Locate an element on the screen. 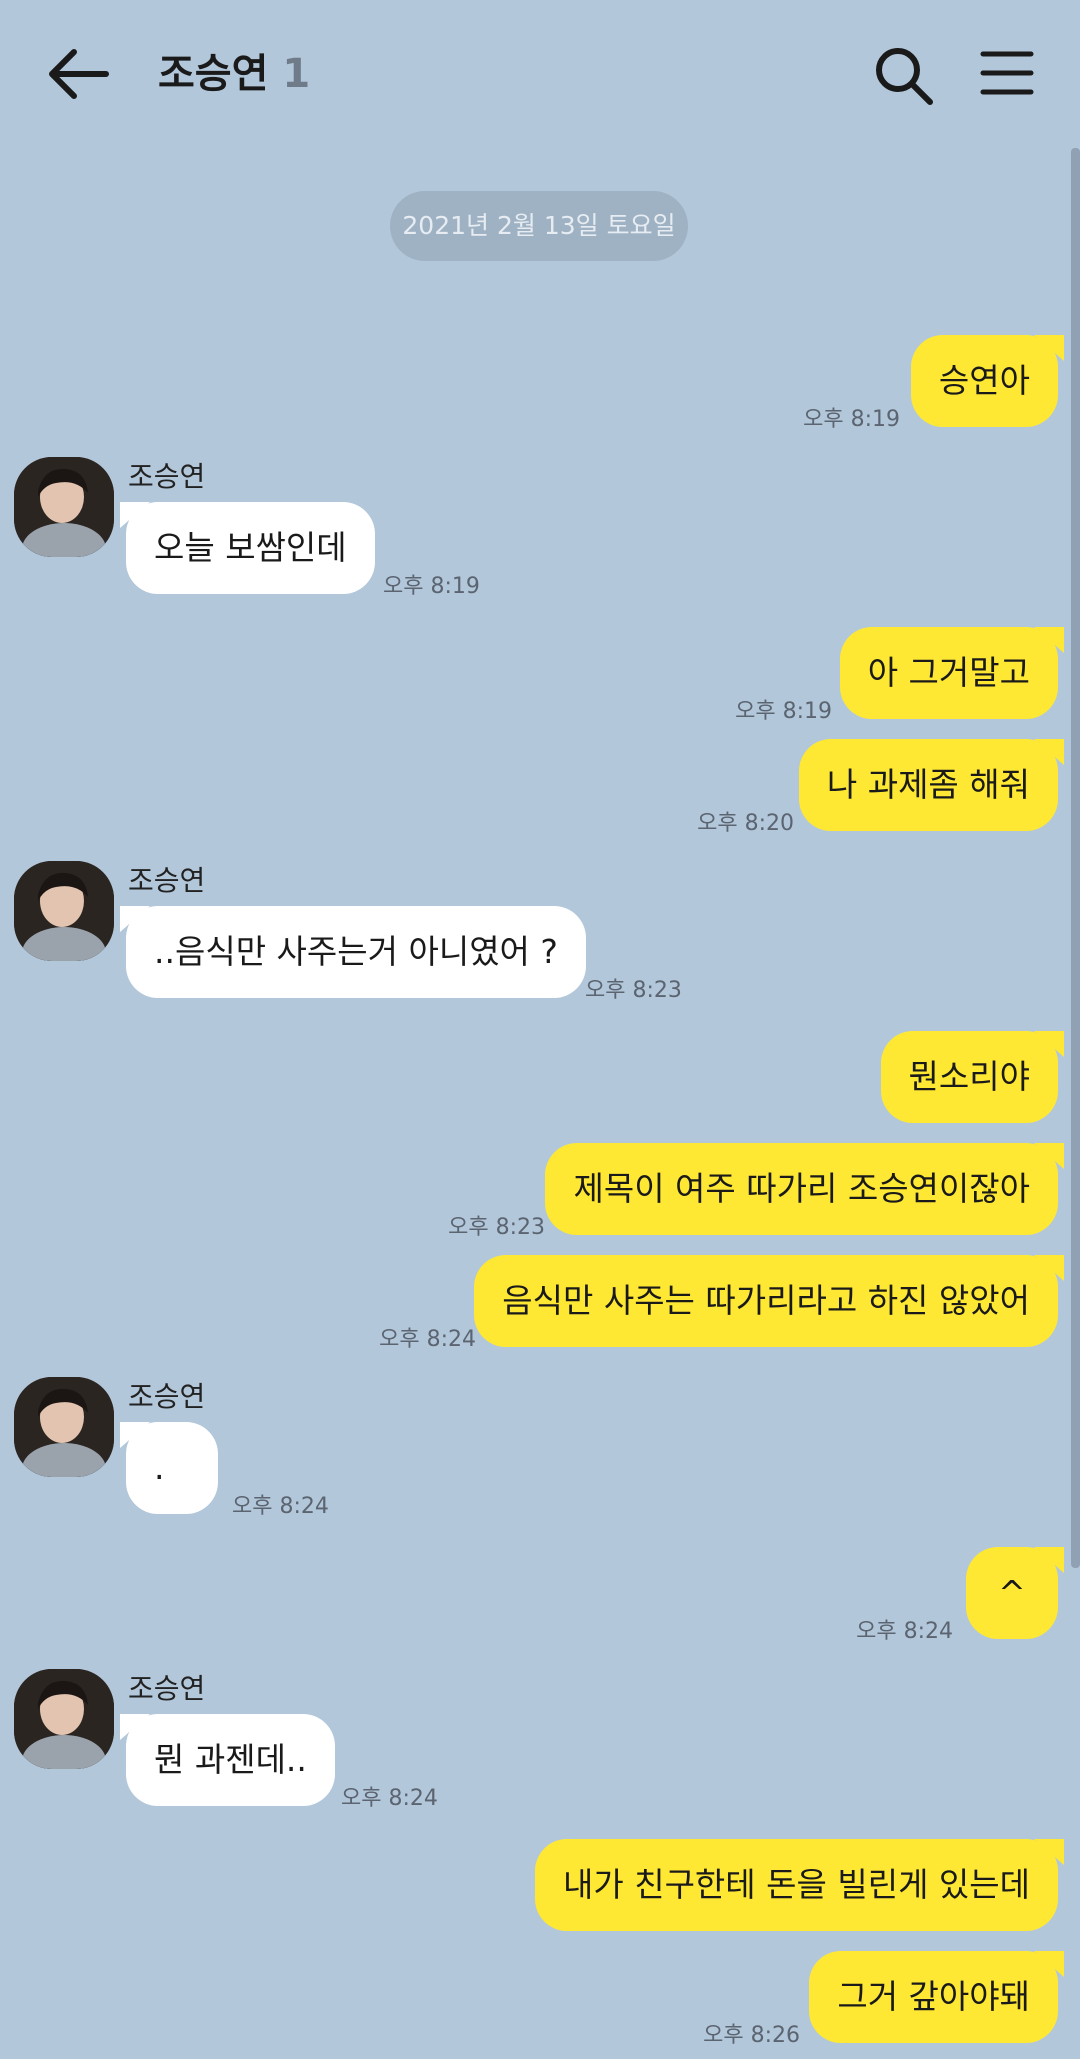  message-time: 오후 8:26 is located at coordinates (751, 2035).